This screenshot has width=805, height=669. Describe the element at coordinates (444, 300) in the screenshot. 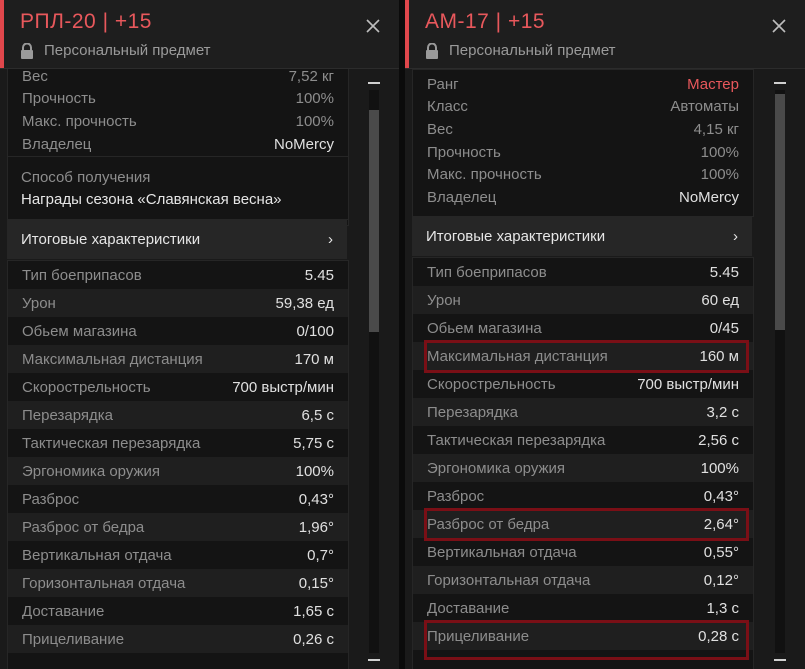

I see `stat-label: Урон` at that location.